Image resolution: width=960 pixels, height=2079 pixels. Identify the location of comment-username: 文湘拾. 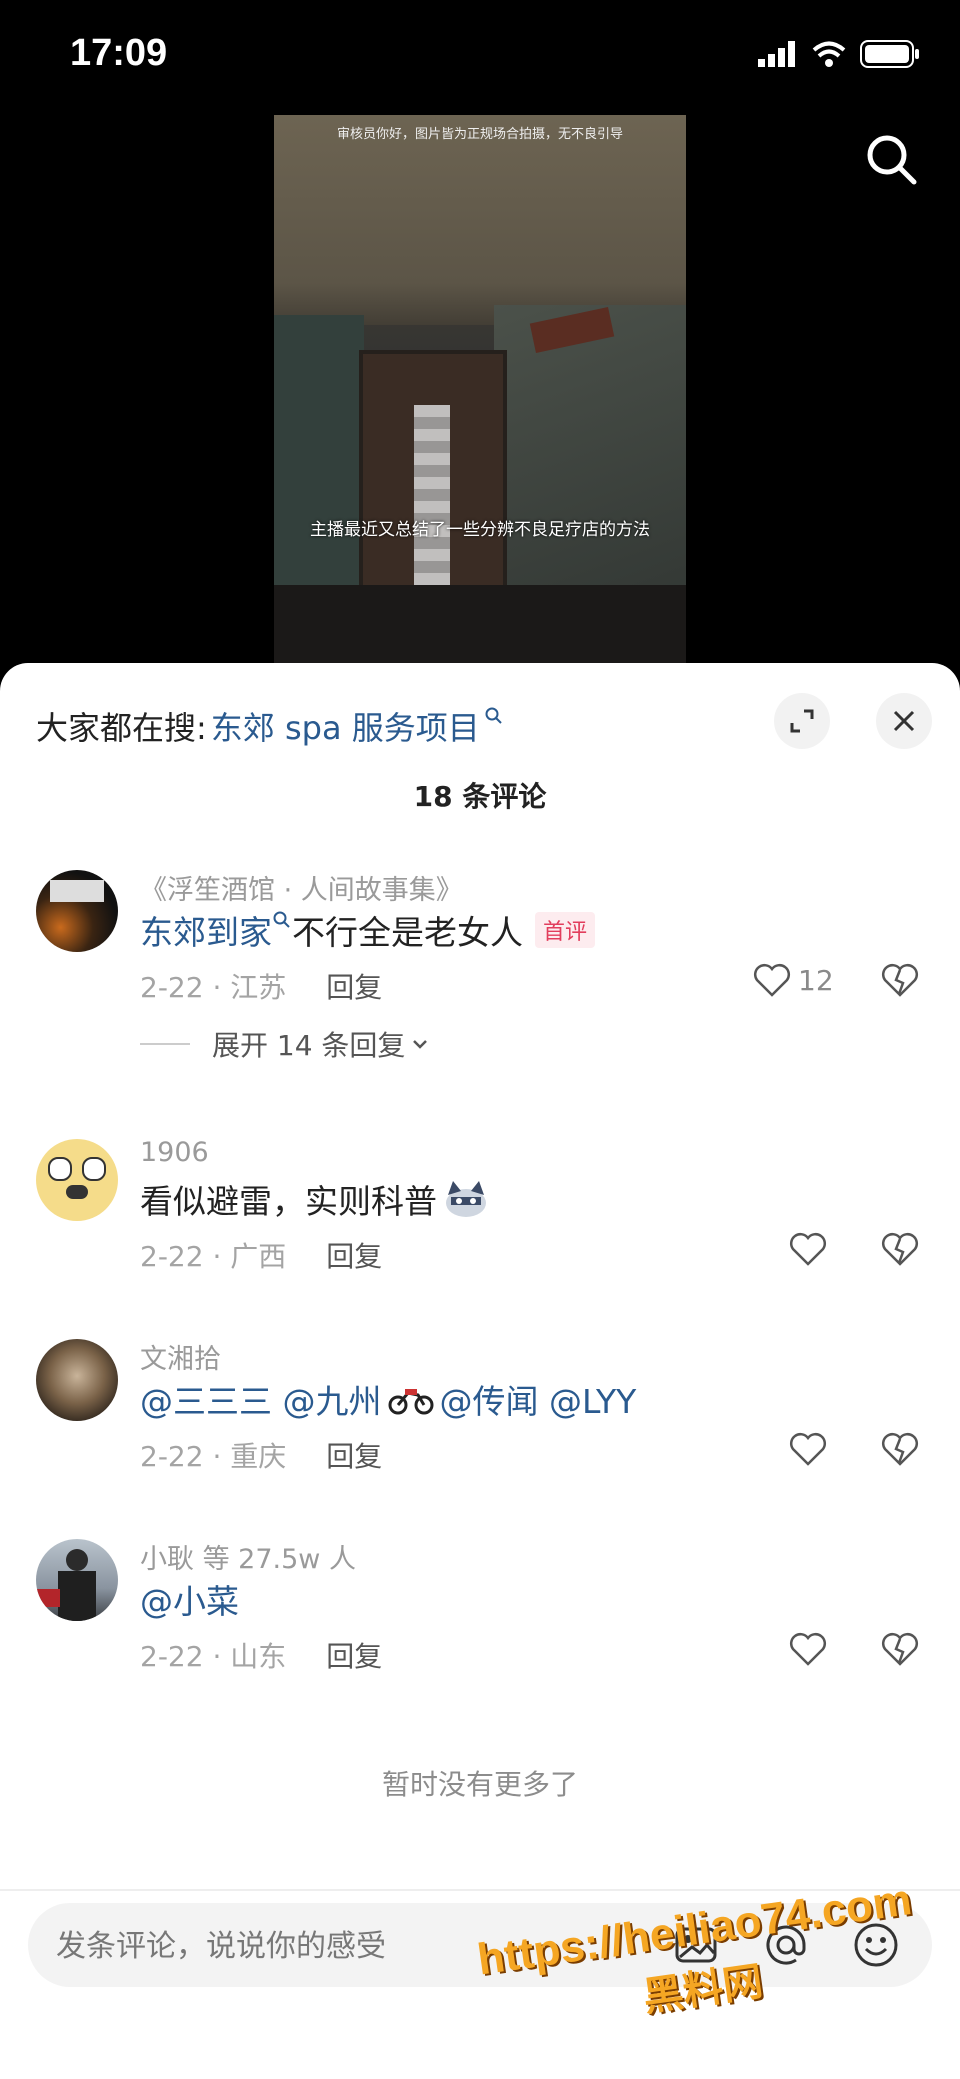
(180, 1356).